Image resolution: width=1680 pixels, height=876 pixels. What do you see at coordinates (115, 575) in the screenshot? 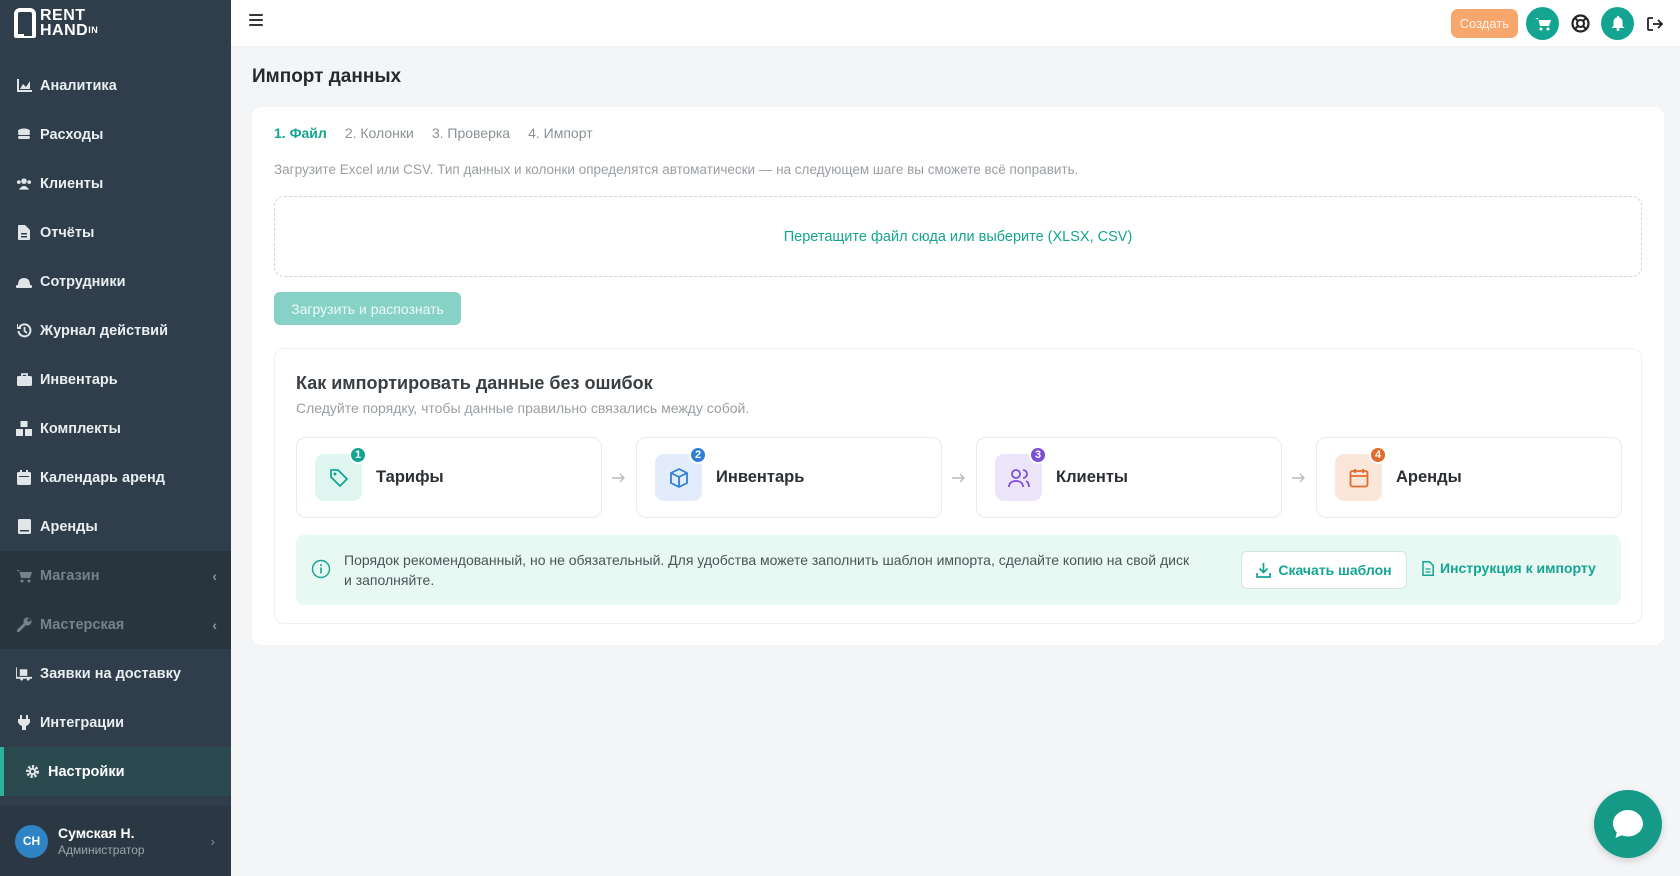
I see `sidebar-item-shop: Магазин ‹` at bounding box center [115, 575].